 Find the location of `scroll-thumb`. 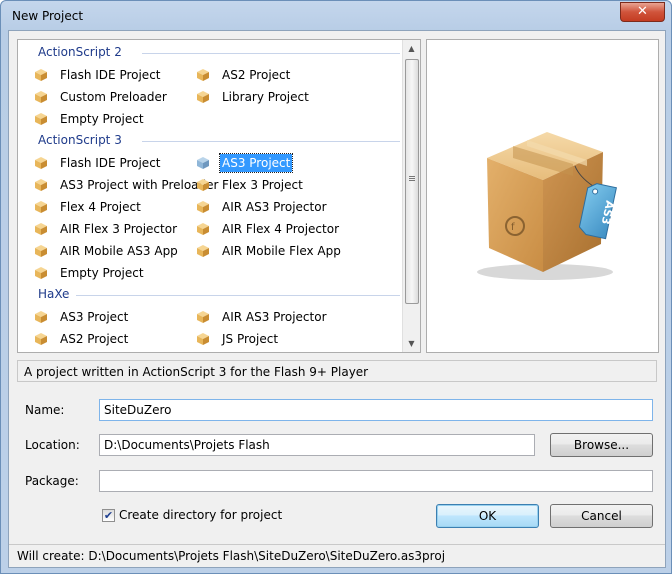

scroll-thumb is located at coordinates (412, 181).